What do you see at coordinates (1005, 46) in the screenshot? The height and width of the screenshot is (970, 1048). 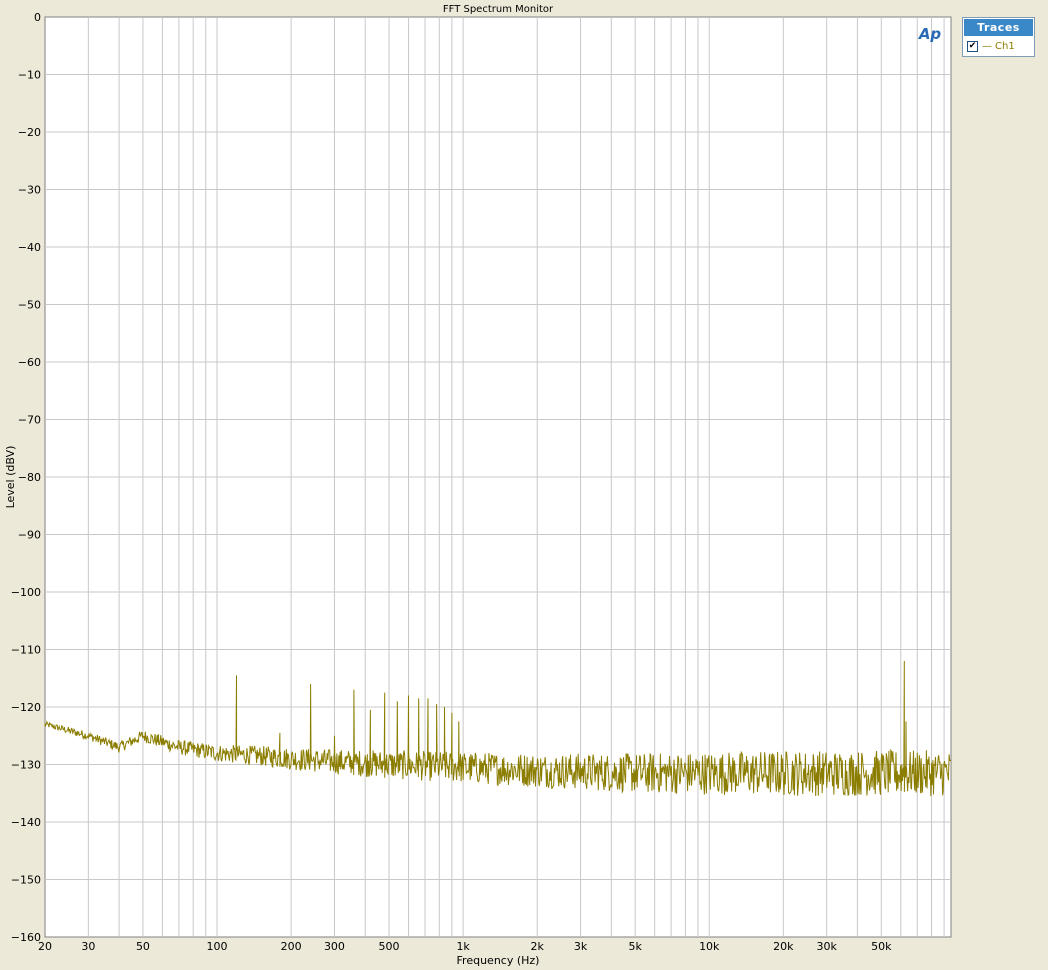 I see `trace-label: Ch1` at bounding box center [1005, 46].